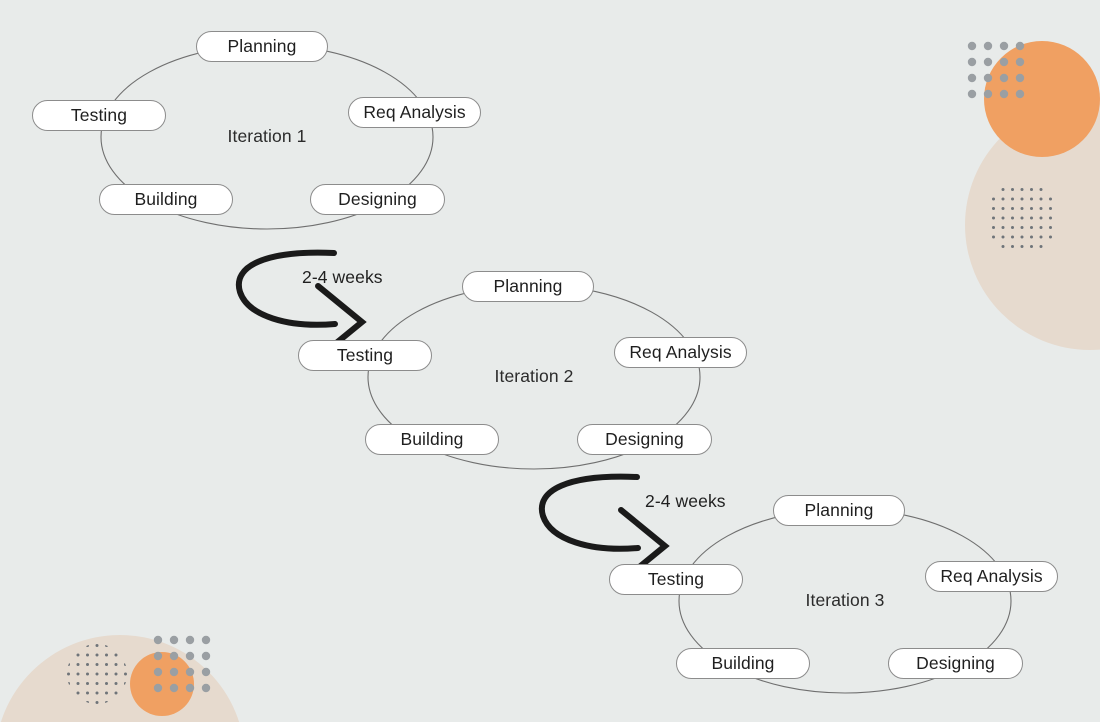  Describe the element at coordinates (342, 277) in the screenshot. I see `transition-duration-label-transition-1: 2-4 weeks` at that location.